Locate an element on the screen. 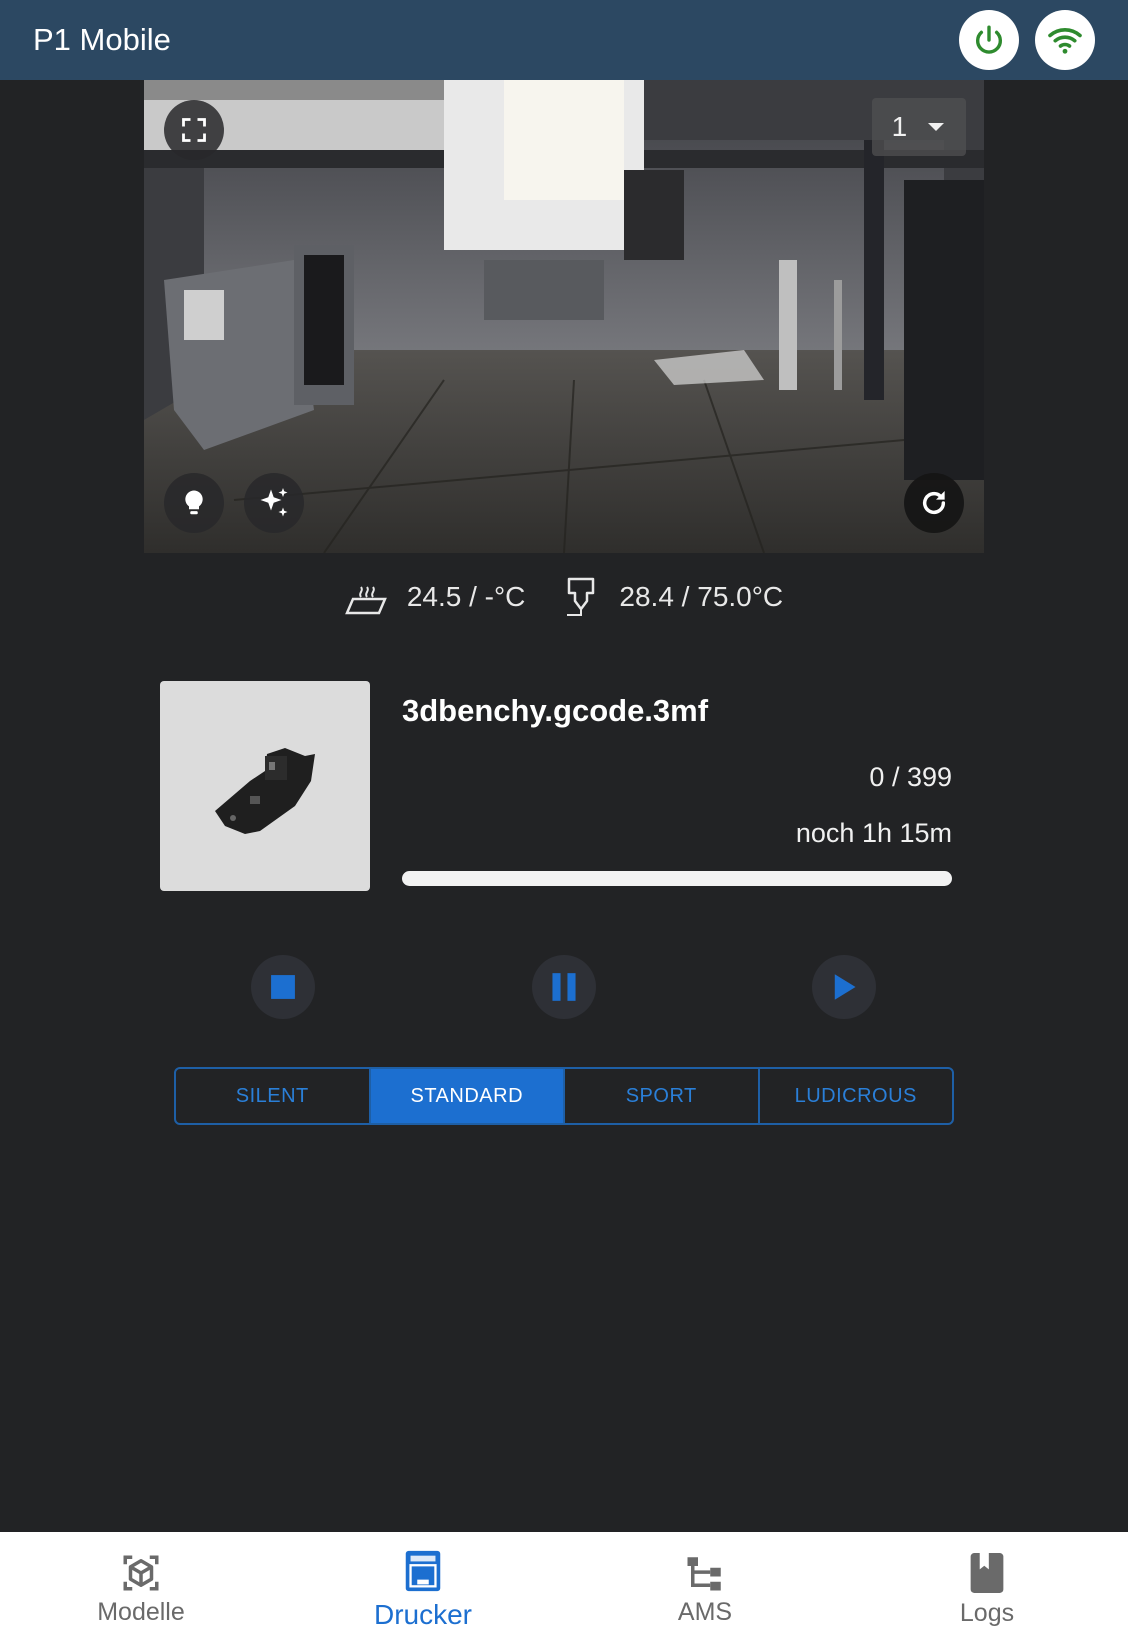 This screenshot has width=1128, height=1646. nozzle-temperature: 28.4 / 75.0°C is located at coordinates (672, 597).